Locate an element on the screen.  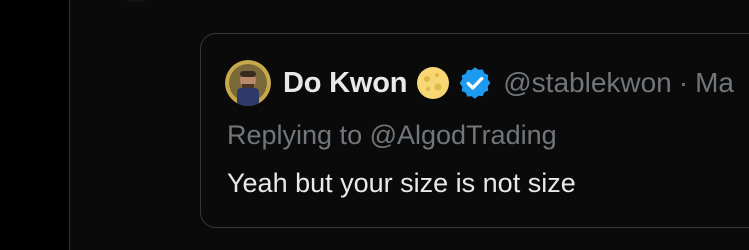
tweet-date: Ma is located at coordinates (714, 83).